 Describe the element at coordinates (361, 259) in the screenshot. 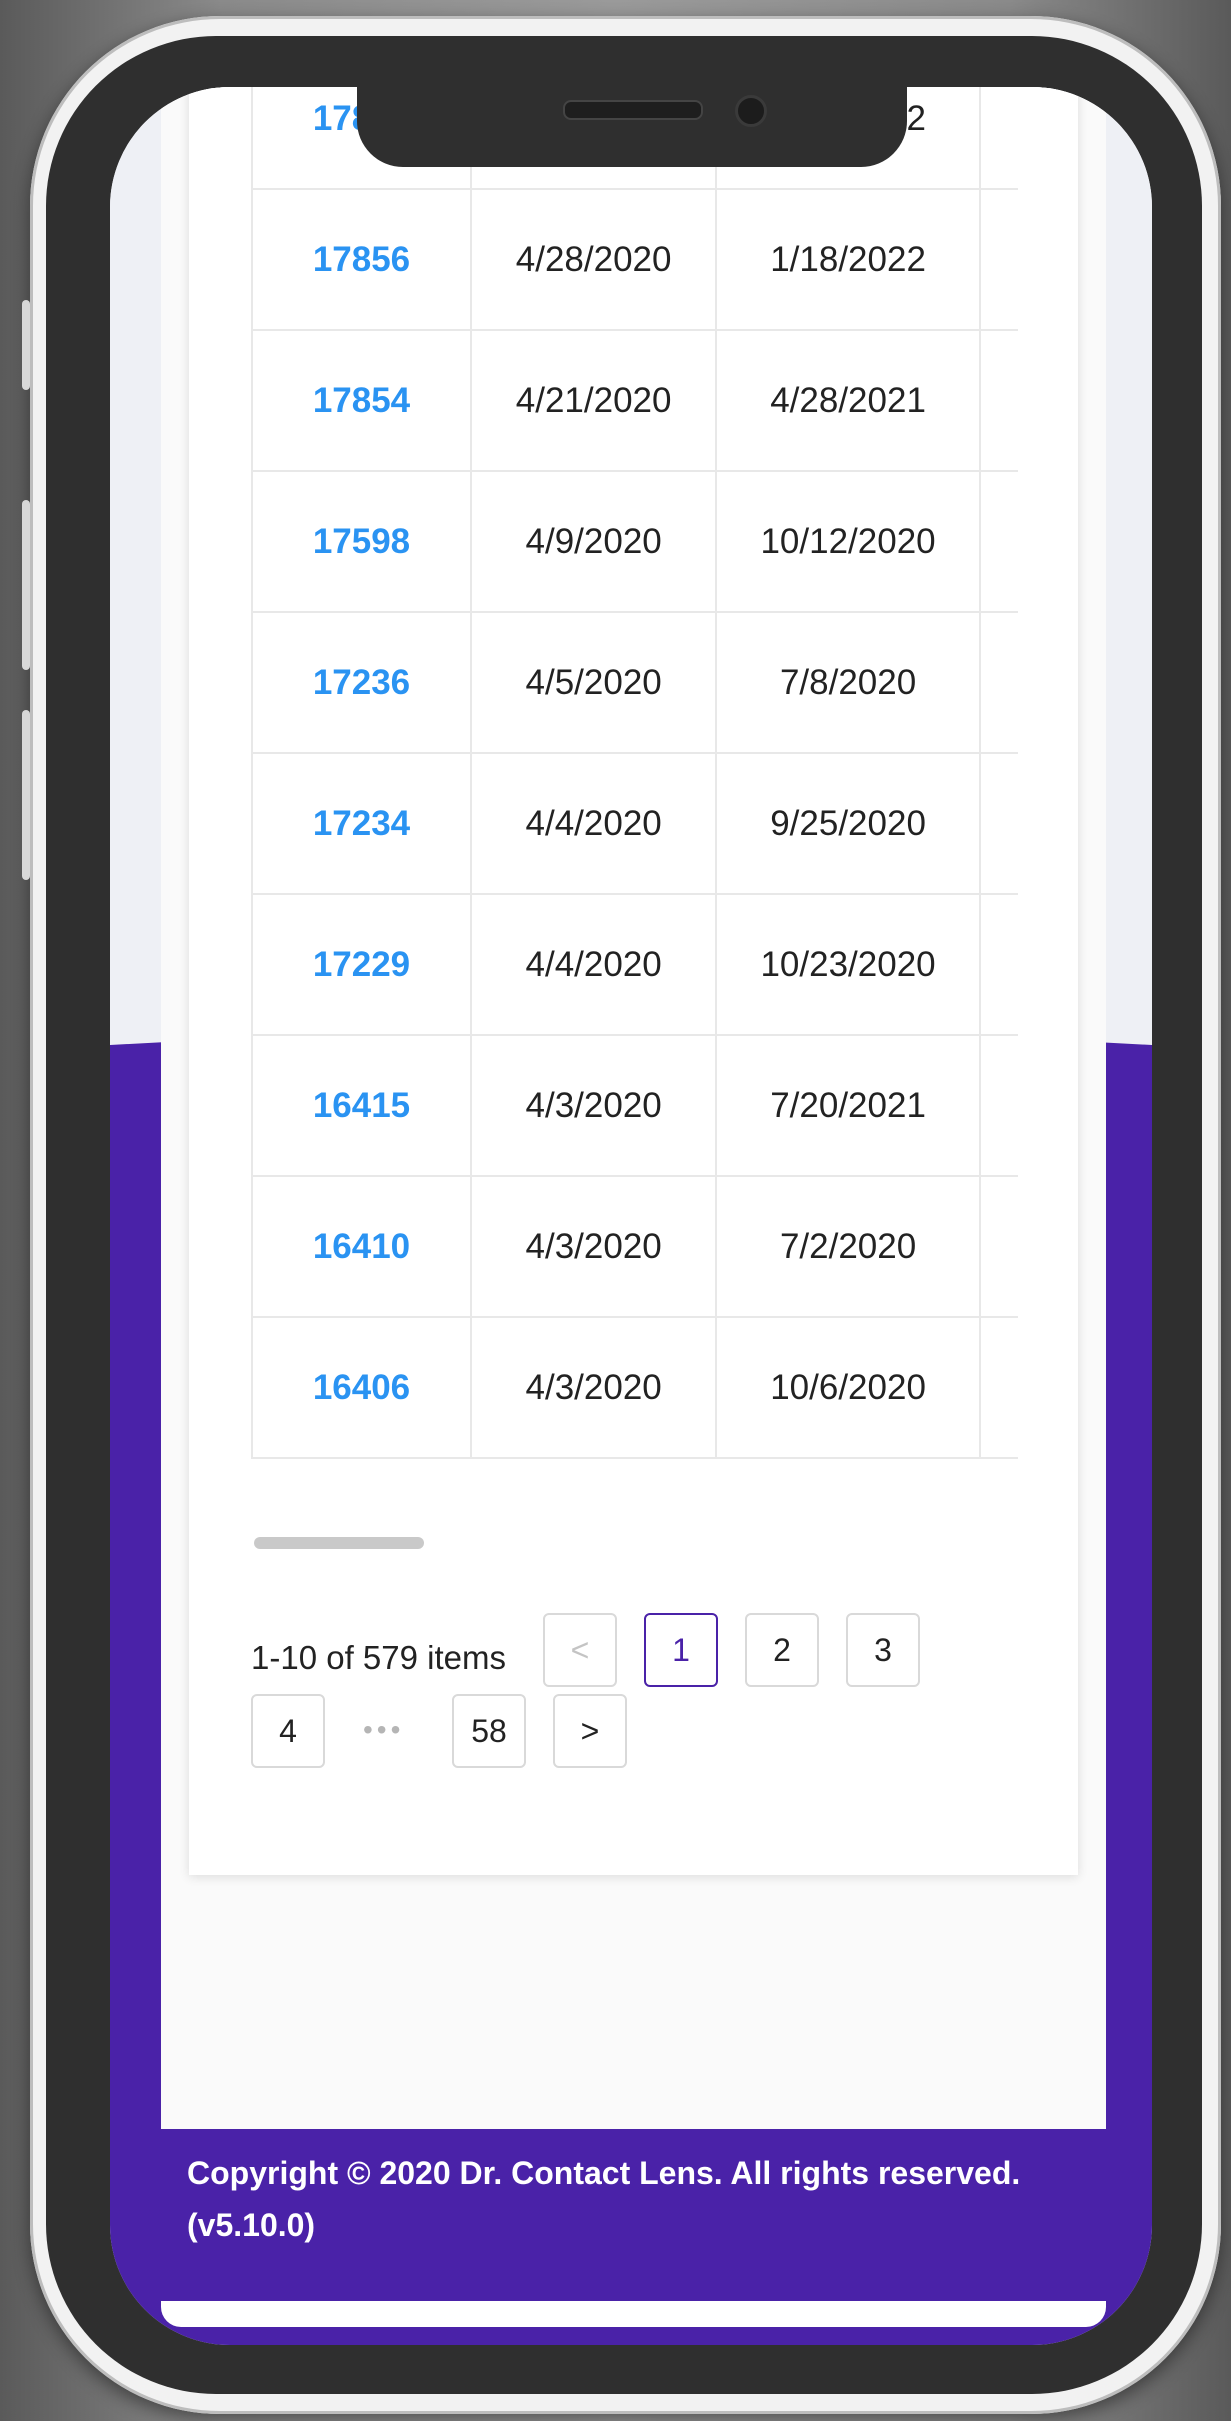

I see `order-id-link: 17856` at that location.